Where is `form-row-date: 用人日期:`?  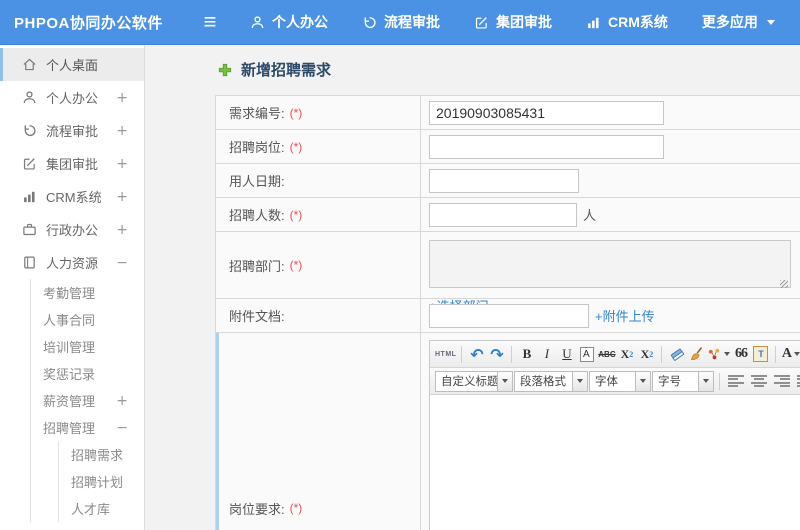
form-row-date: 用人日期: is located at coordinates (508, 181).